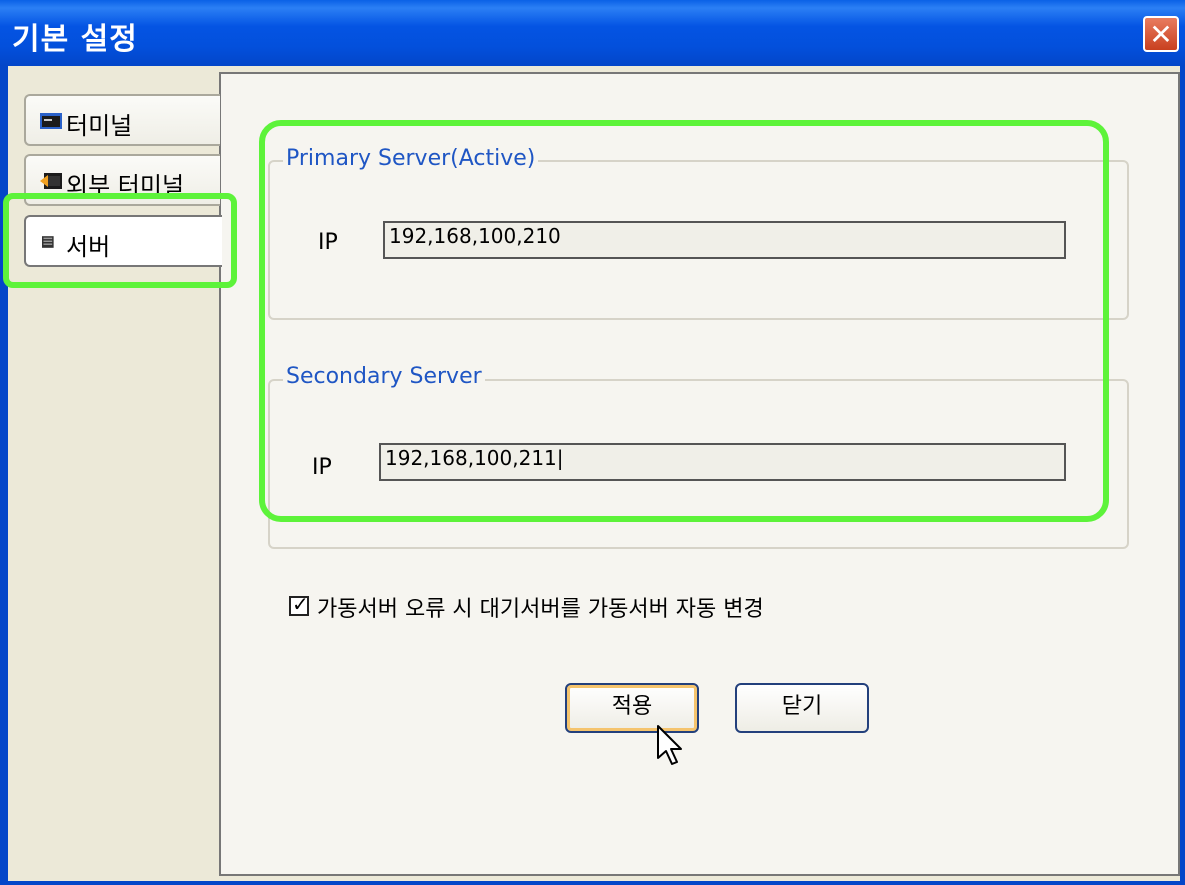  What do you see at coordinates (4, 475) in the screenshot?
I see `window-frame-left` at bounding box center [4, 475].